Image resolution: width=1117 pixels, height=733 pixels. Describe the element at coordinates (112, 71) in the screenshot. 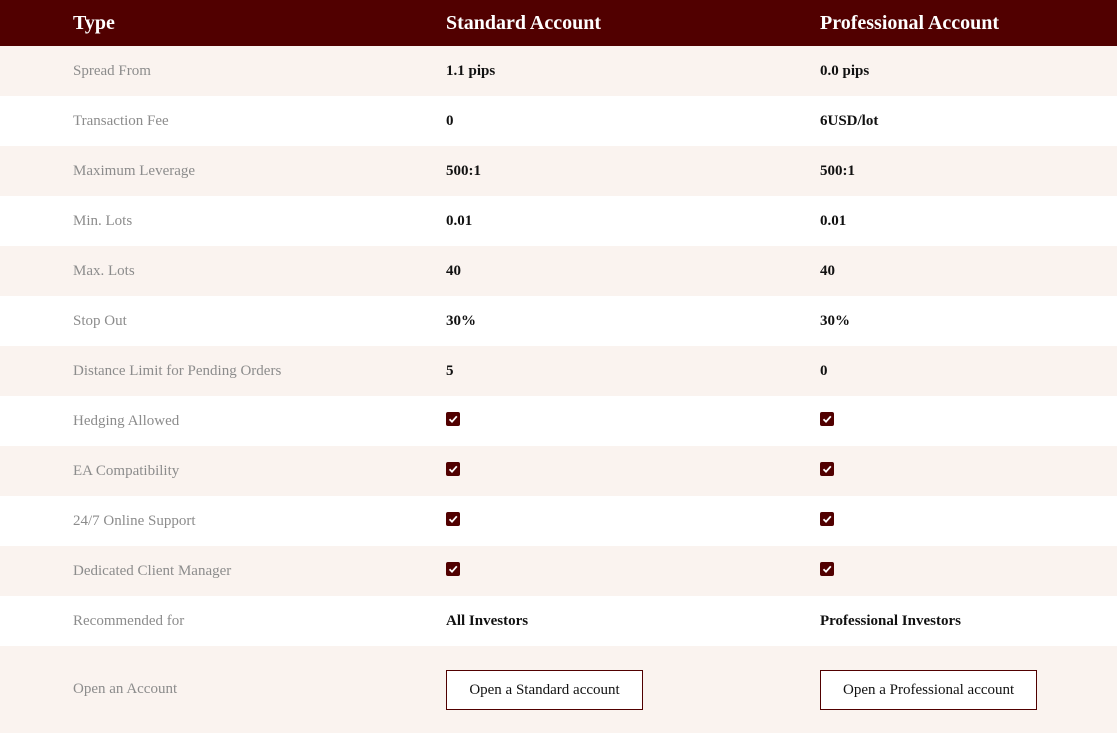

I see `row-label: Spread From` at that location.